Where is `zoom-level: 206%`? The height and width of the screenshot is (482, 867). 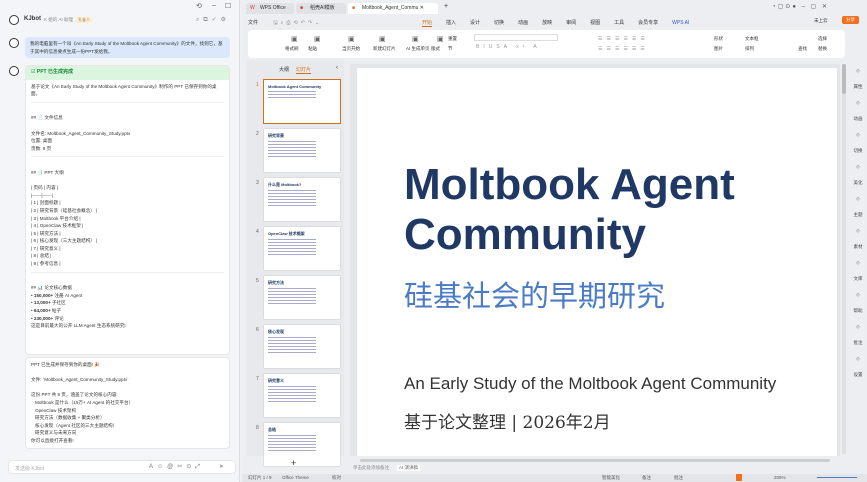 zoom-level: 206% is located at coordinates (780, 477).